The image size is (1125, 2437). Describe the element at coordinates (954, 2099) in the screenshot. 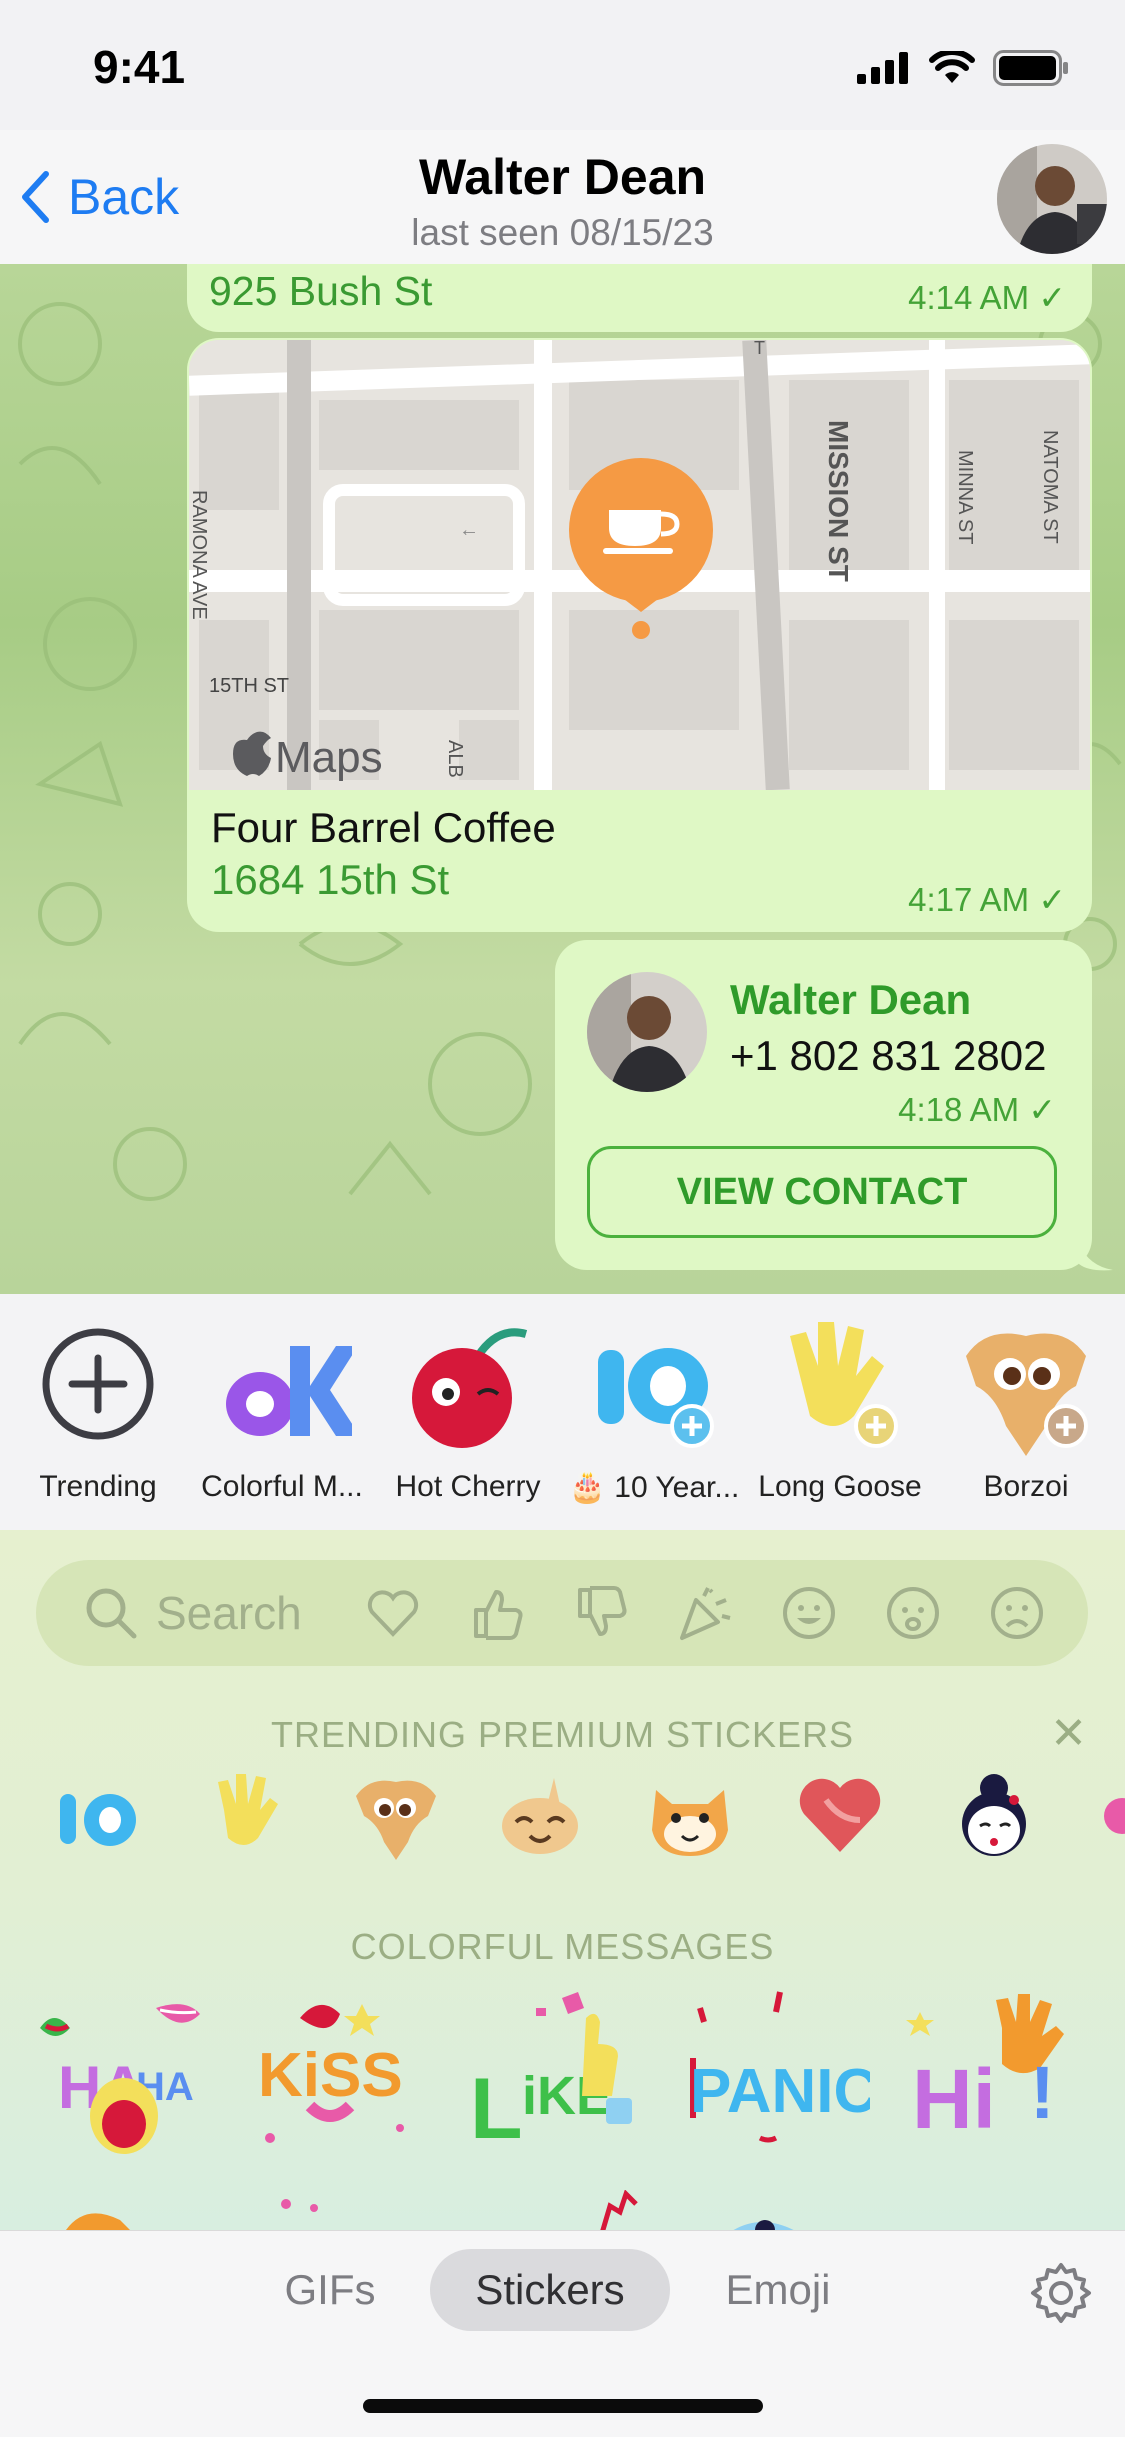

I see `svg-text: Hi` at that location.